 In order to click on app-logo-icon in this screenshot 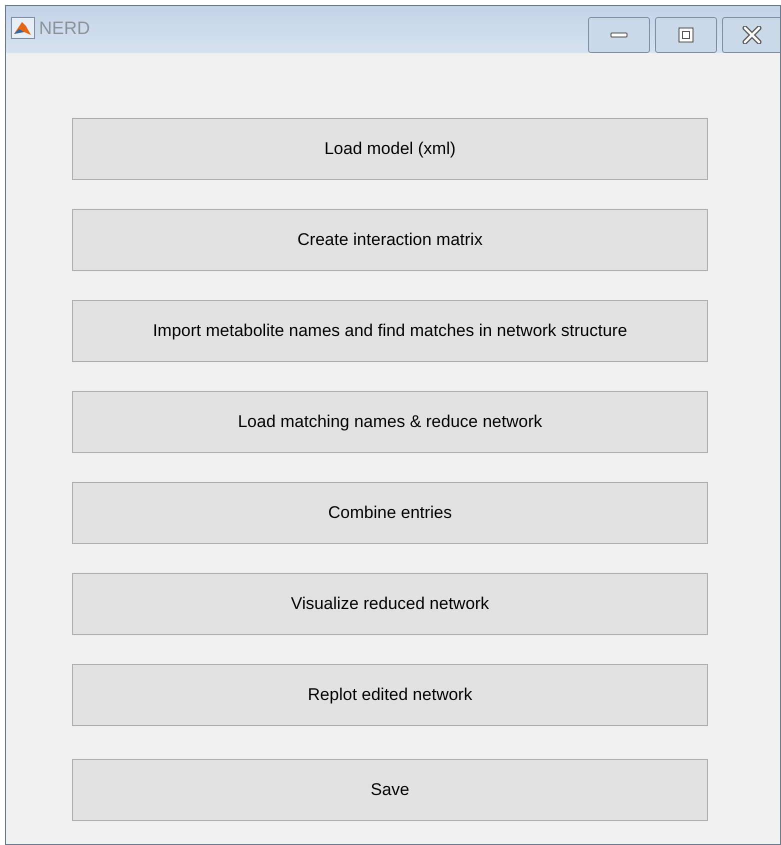, I will do `click(23, 28)`.